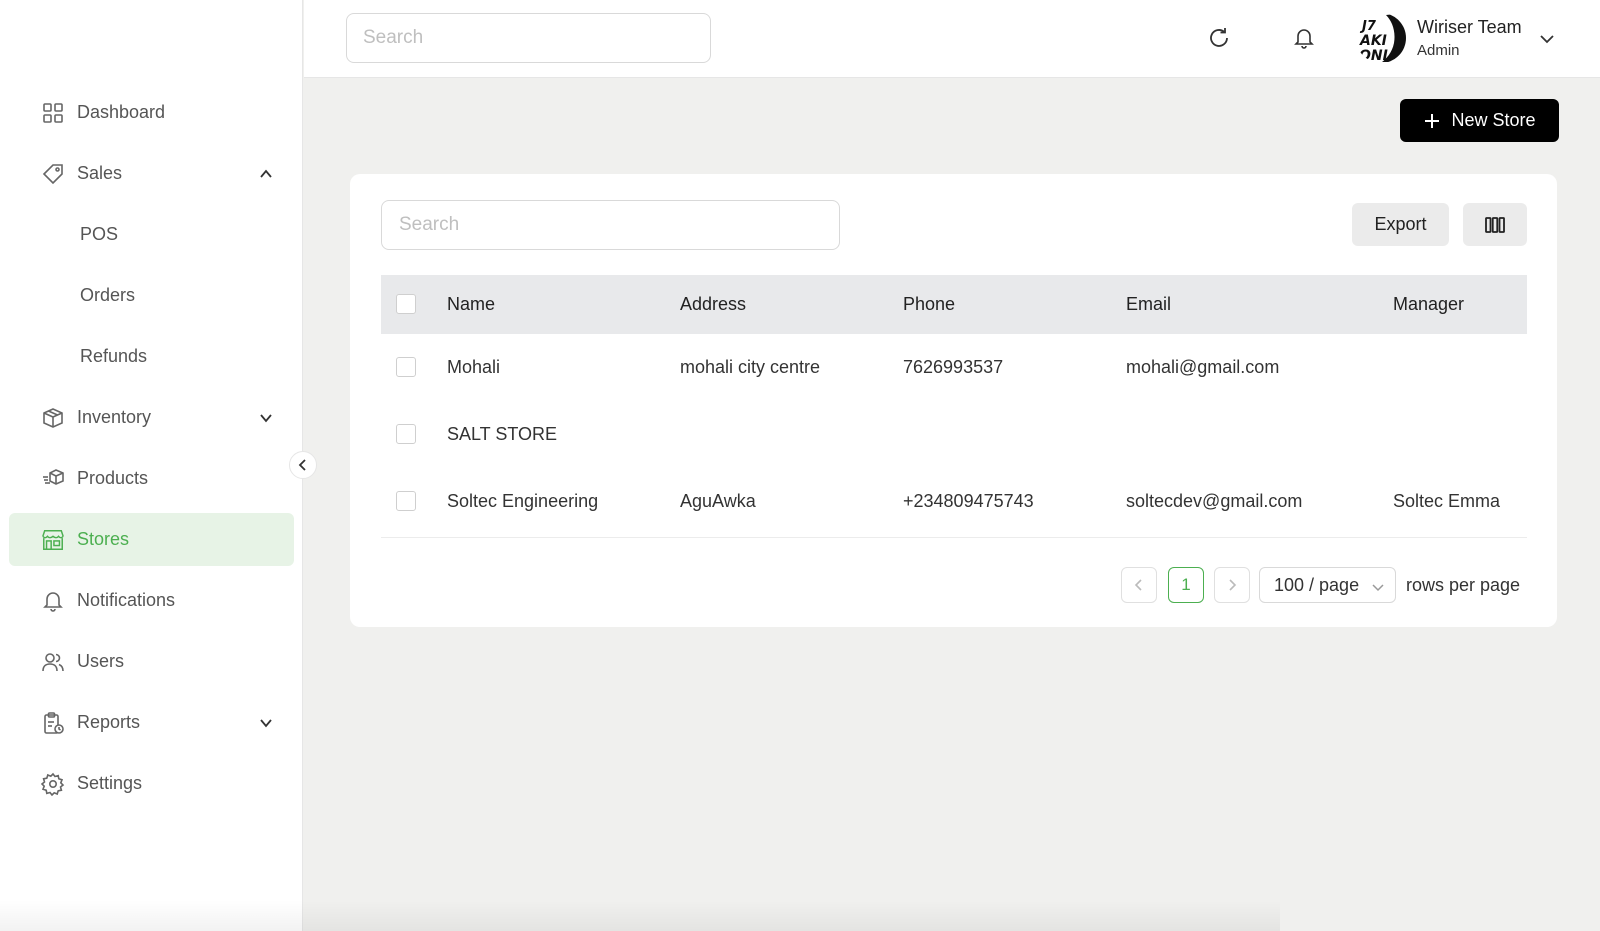 Image resolution: width=1600 pixels, height=931 pixels. I want to click on table-divider, so click(954, 537).